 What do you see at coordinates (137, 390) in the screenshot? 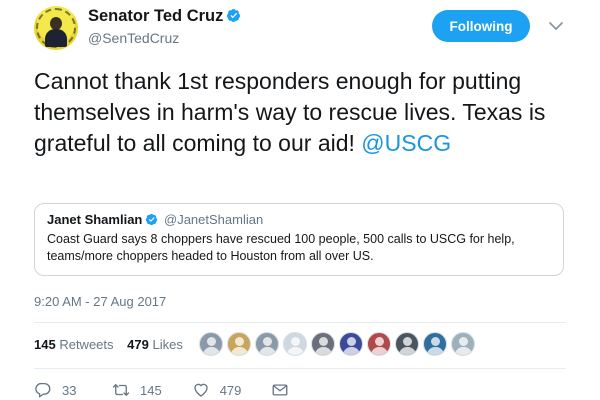
I see `retweet-button: 145` at bounding box center [137, 390].